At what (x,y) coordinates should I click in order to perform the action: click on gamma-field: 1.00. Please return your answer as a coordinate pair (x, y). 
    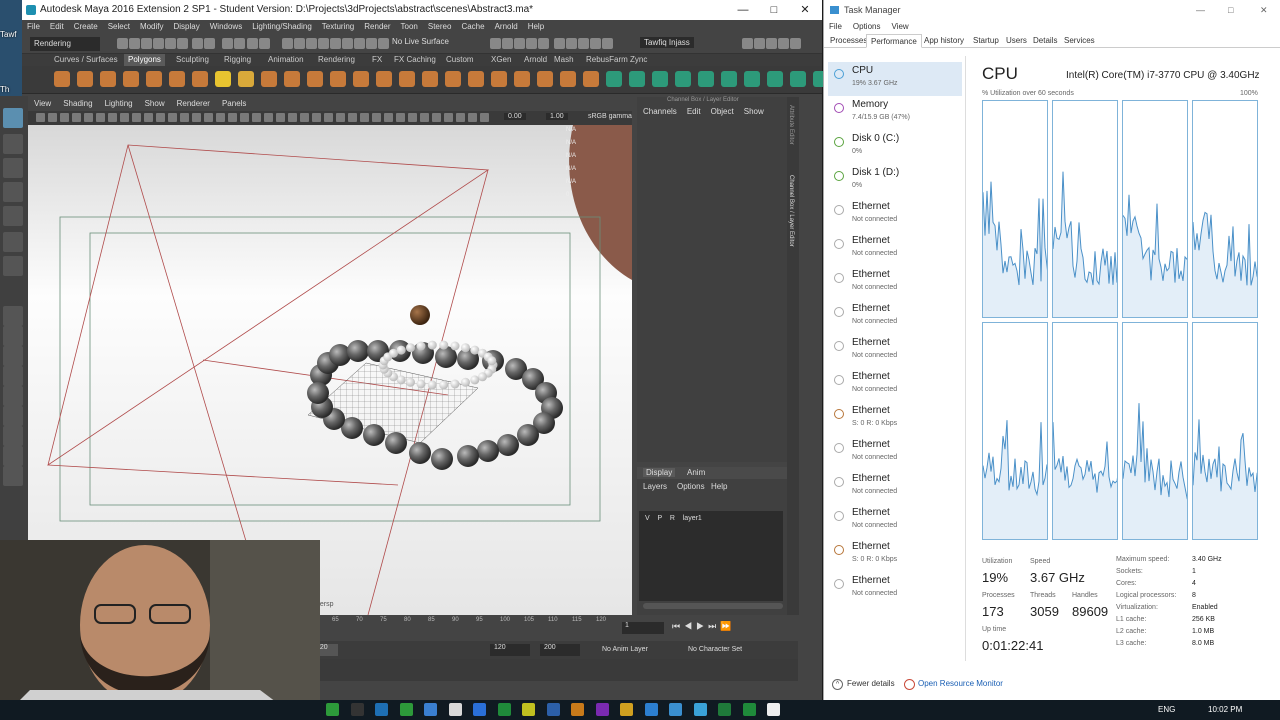
    Looking at the image, I should click on (557, 116).